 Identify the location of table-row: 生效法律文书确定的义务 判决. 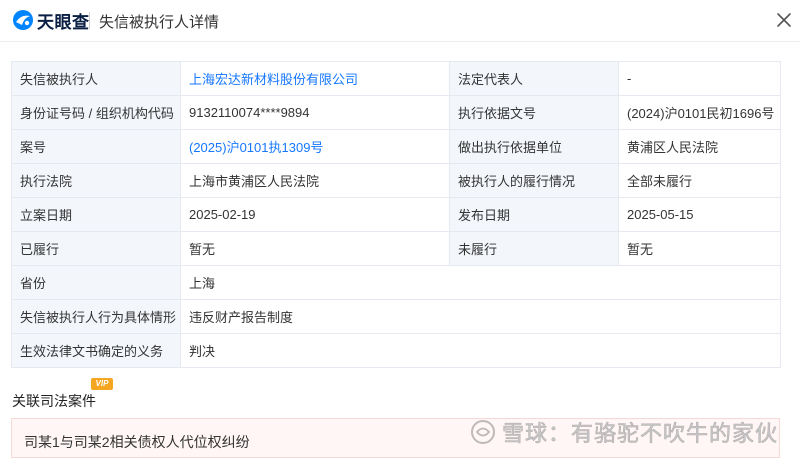
(396, 350).